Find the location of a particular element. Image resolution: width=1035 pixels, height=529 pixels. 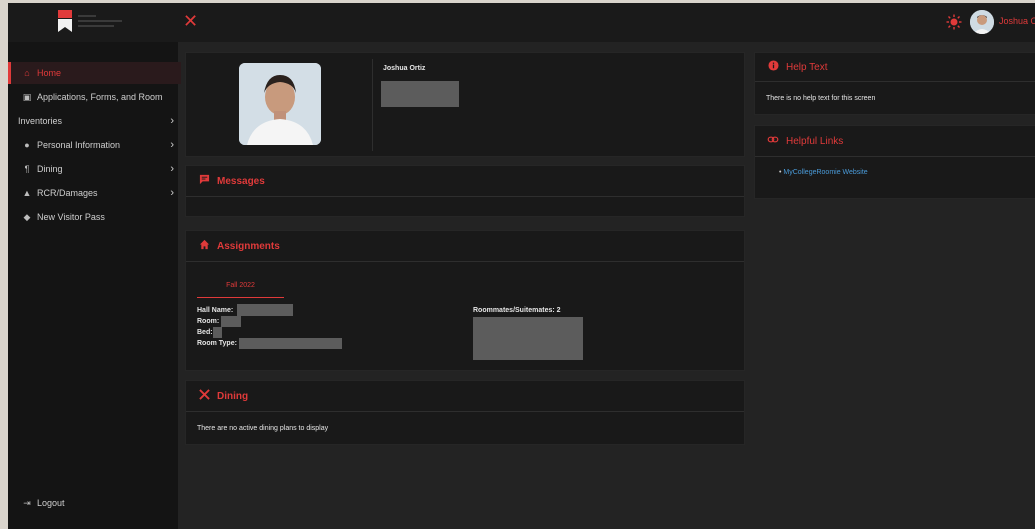

user-avatar-icon is located at coordinates (982, 22).